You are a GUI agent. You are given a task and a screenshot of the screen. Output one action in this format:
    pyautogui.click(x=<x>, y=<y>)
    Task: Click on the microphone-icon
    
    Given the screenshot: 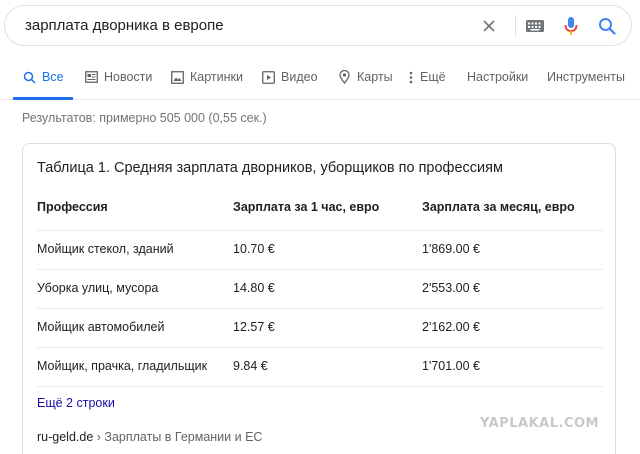 What is the action you would take?
    pyautogui.click(x=571, y=26)
    